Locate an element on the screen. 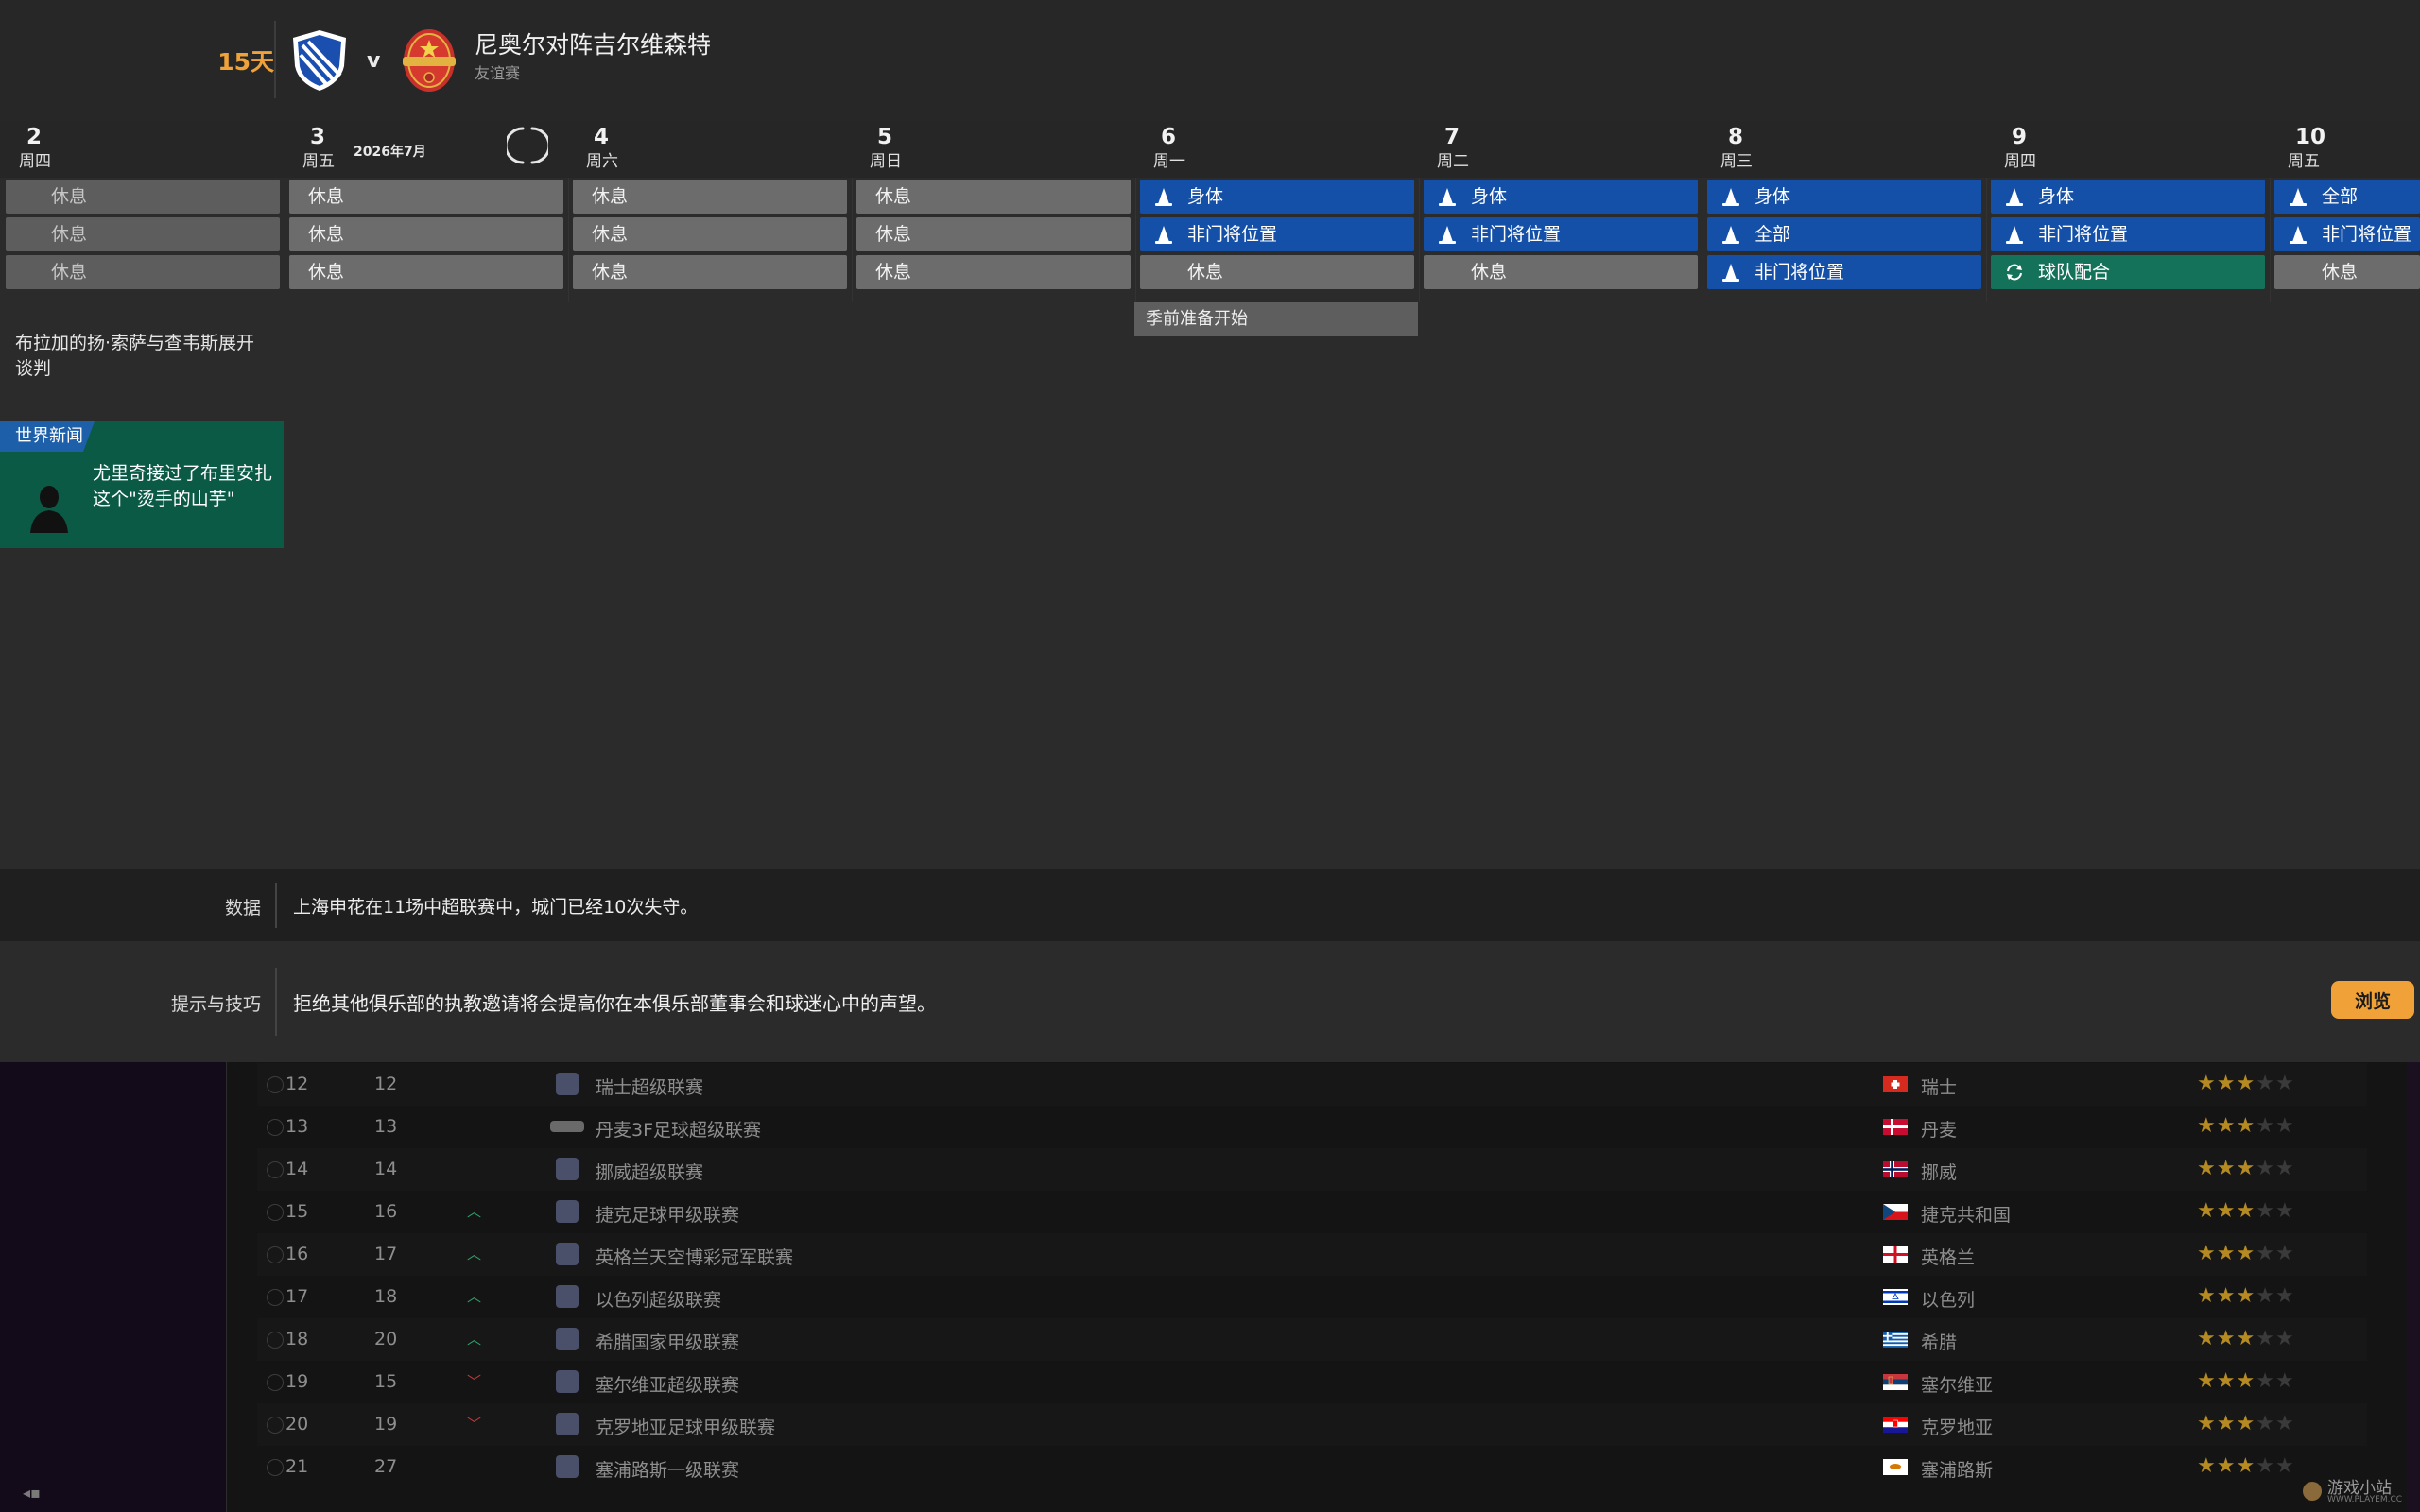  table-row: 16 17 ︿ 英格兰天空博彩冠军联赛 英格兰 ★★★★★ is located at coordinates (1312, 1254).